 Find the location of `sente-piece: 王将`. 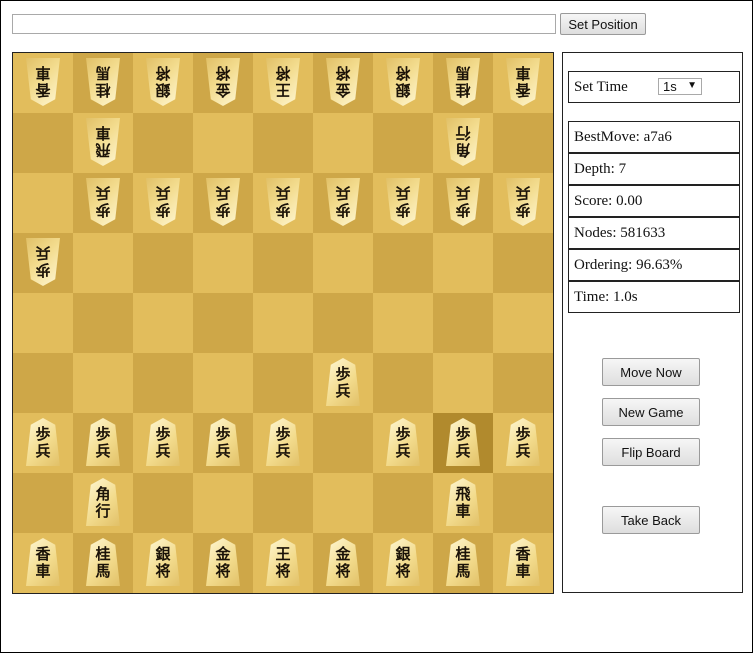

sente-piece: 王将 is located at coordinates (283, 562).